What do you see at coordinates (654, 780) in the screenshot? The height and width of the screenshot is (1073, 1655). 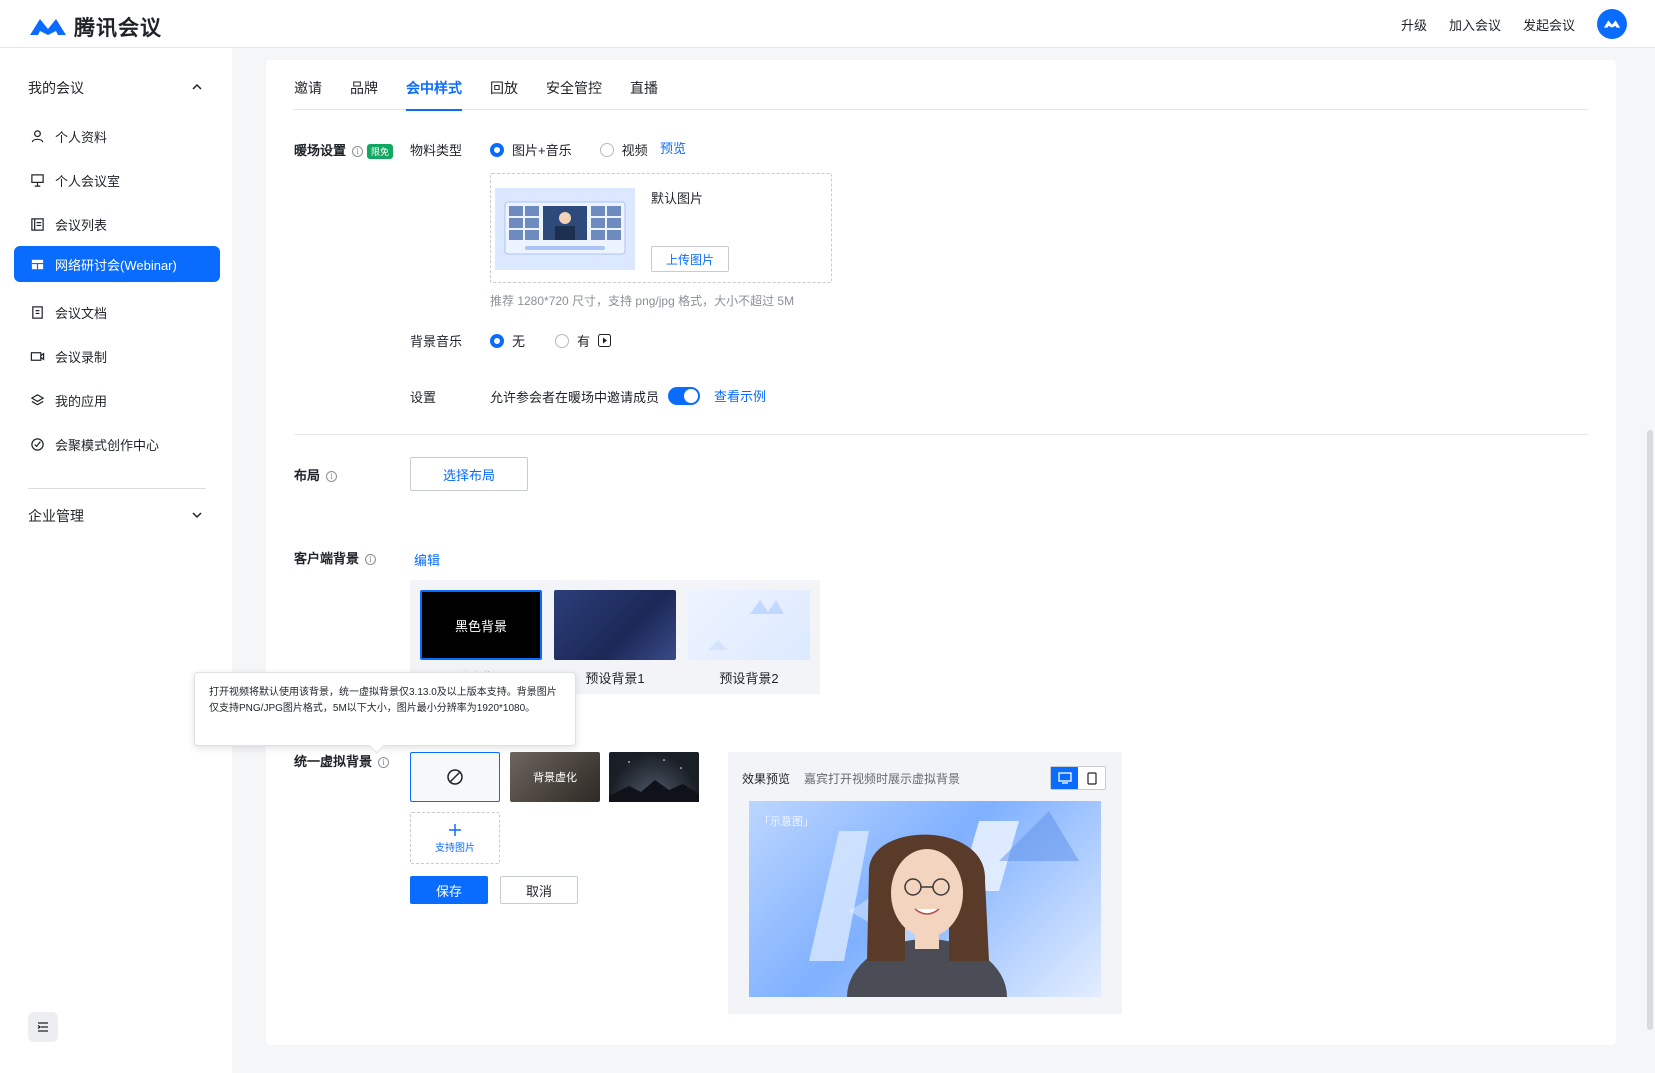 I see `mountain-stars-icon` at bounding box center [654, 780].